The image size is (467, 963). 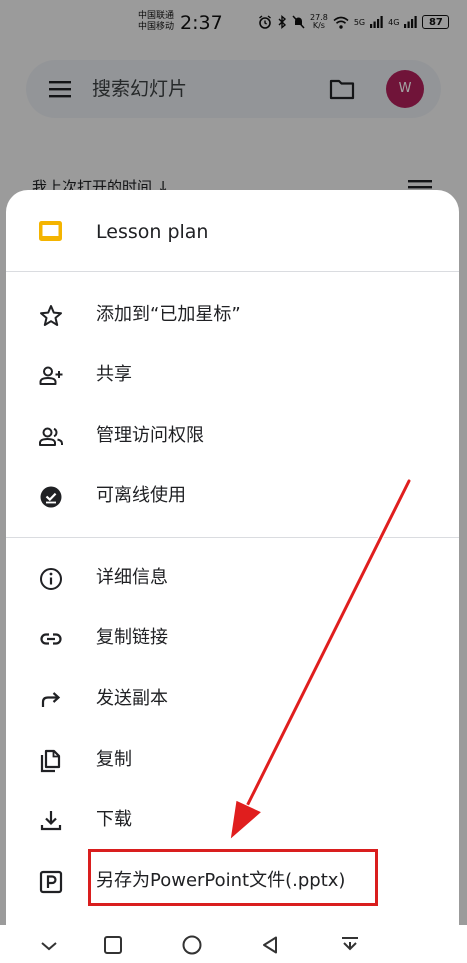 I want to click on menu-item-label: 发送副本, so click(x=132, y=698).